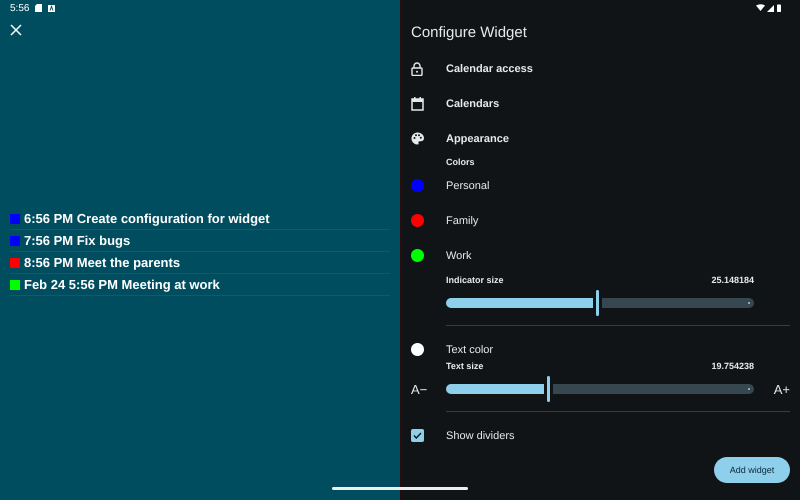 This screenshot has height=500, width=800. What do you see at coordinates (417, 103) in the screenshot?
I see `calendar-icon` at bounding box center [417, 103].